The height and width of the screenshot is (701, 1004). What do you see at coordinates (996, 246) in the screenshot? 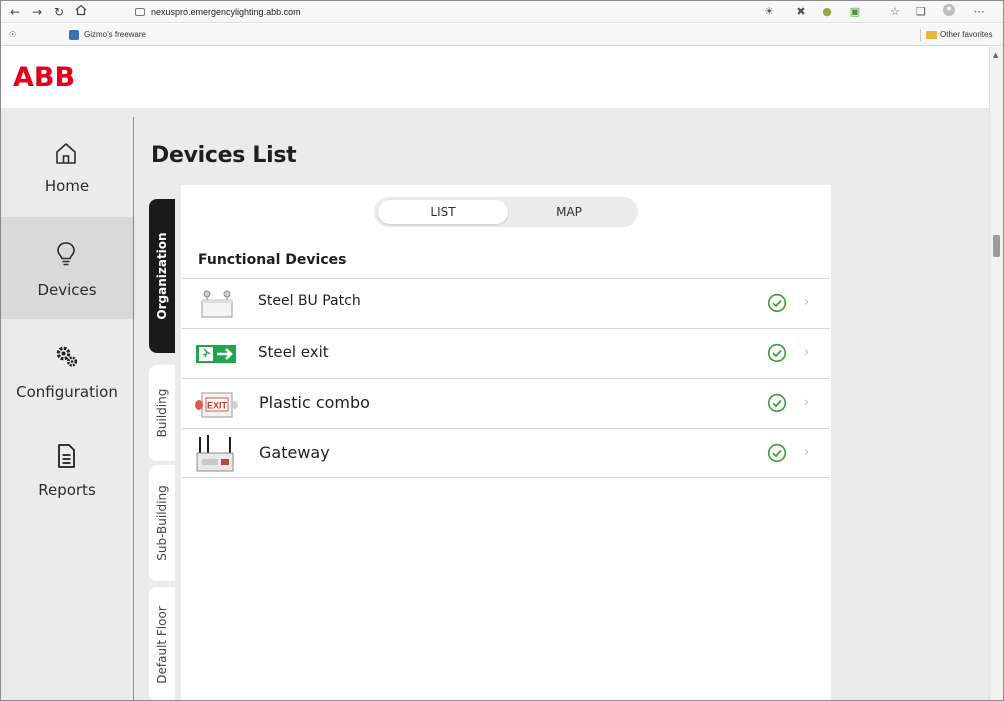
I see `scroll-thumb` at bounding box center [996, 246].